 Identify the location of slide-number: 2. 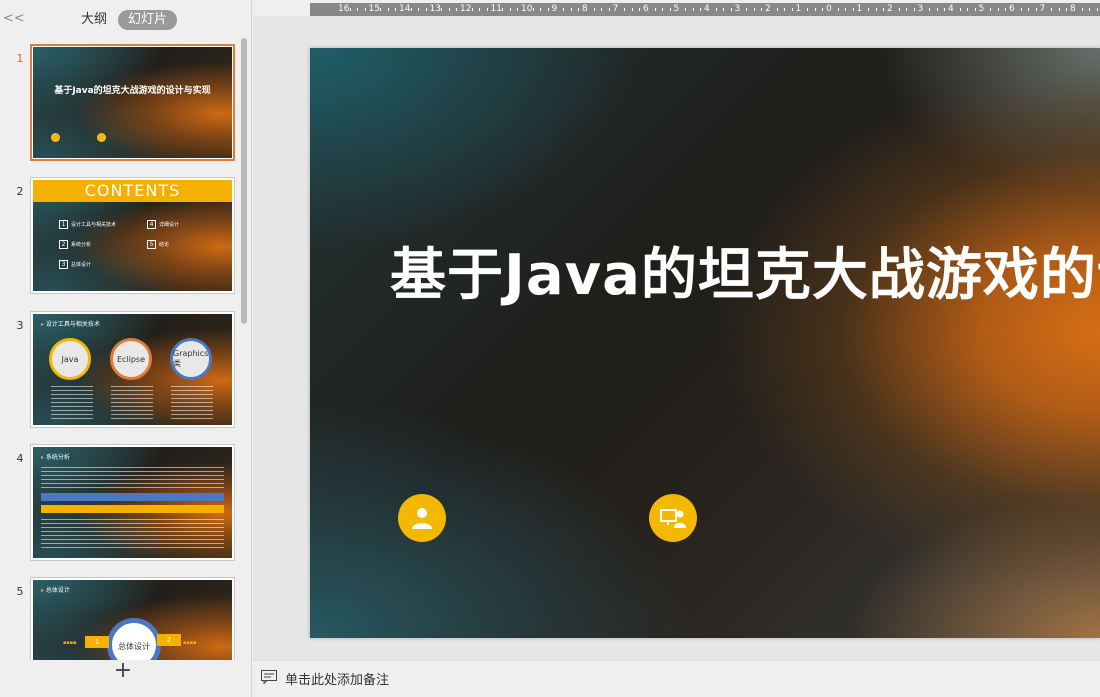
(20, 191).